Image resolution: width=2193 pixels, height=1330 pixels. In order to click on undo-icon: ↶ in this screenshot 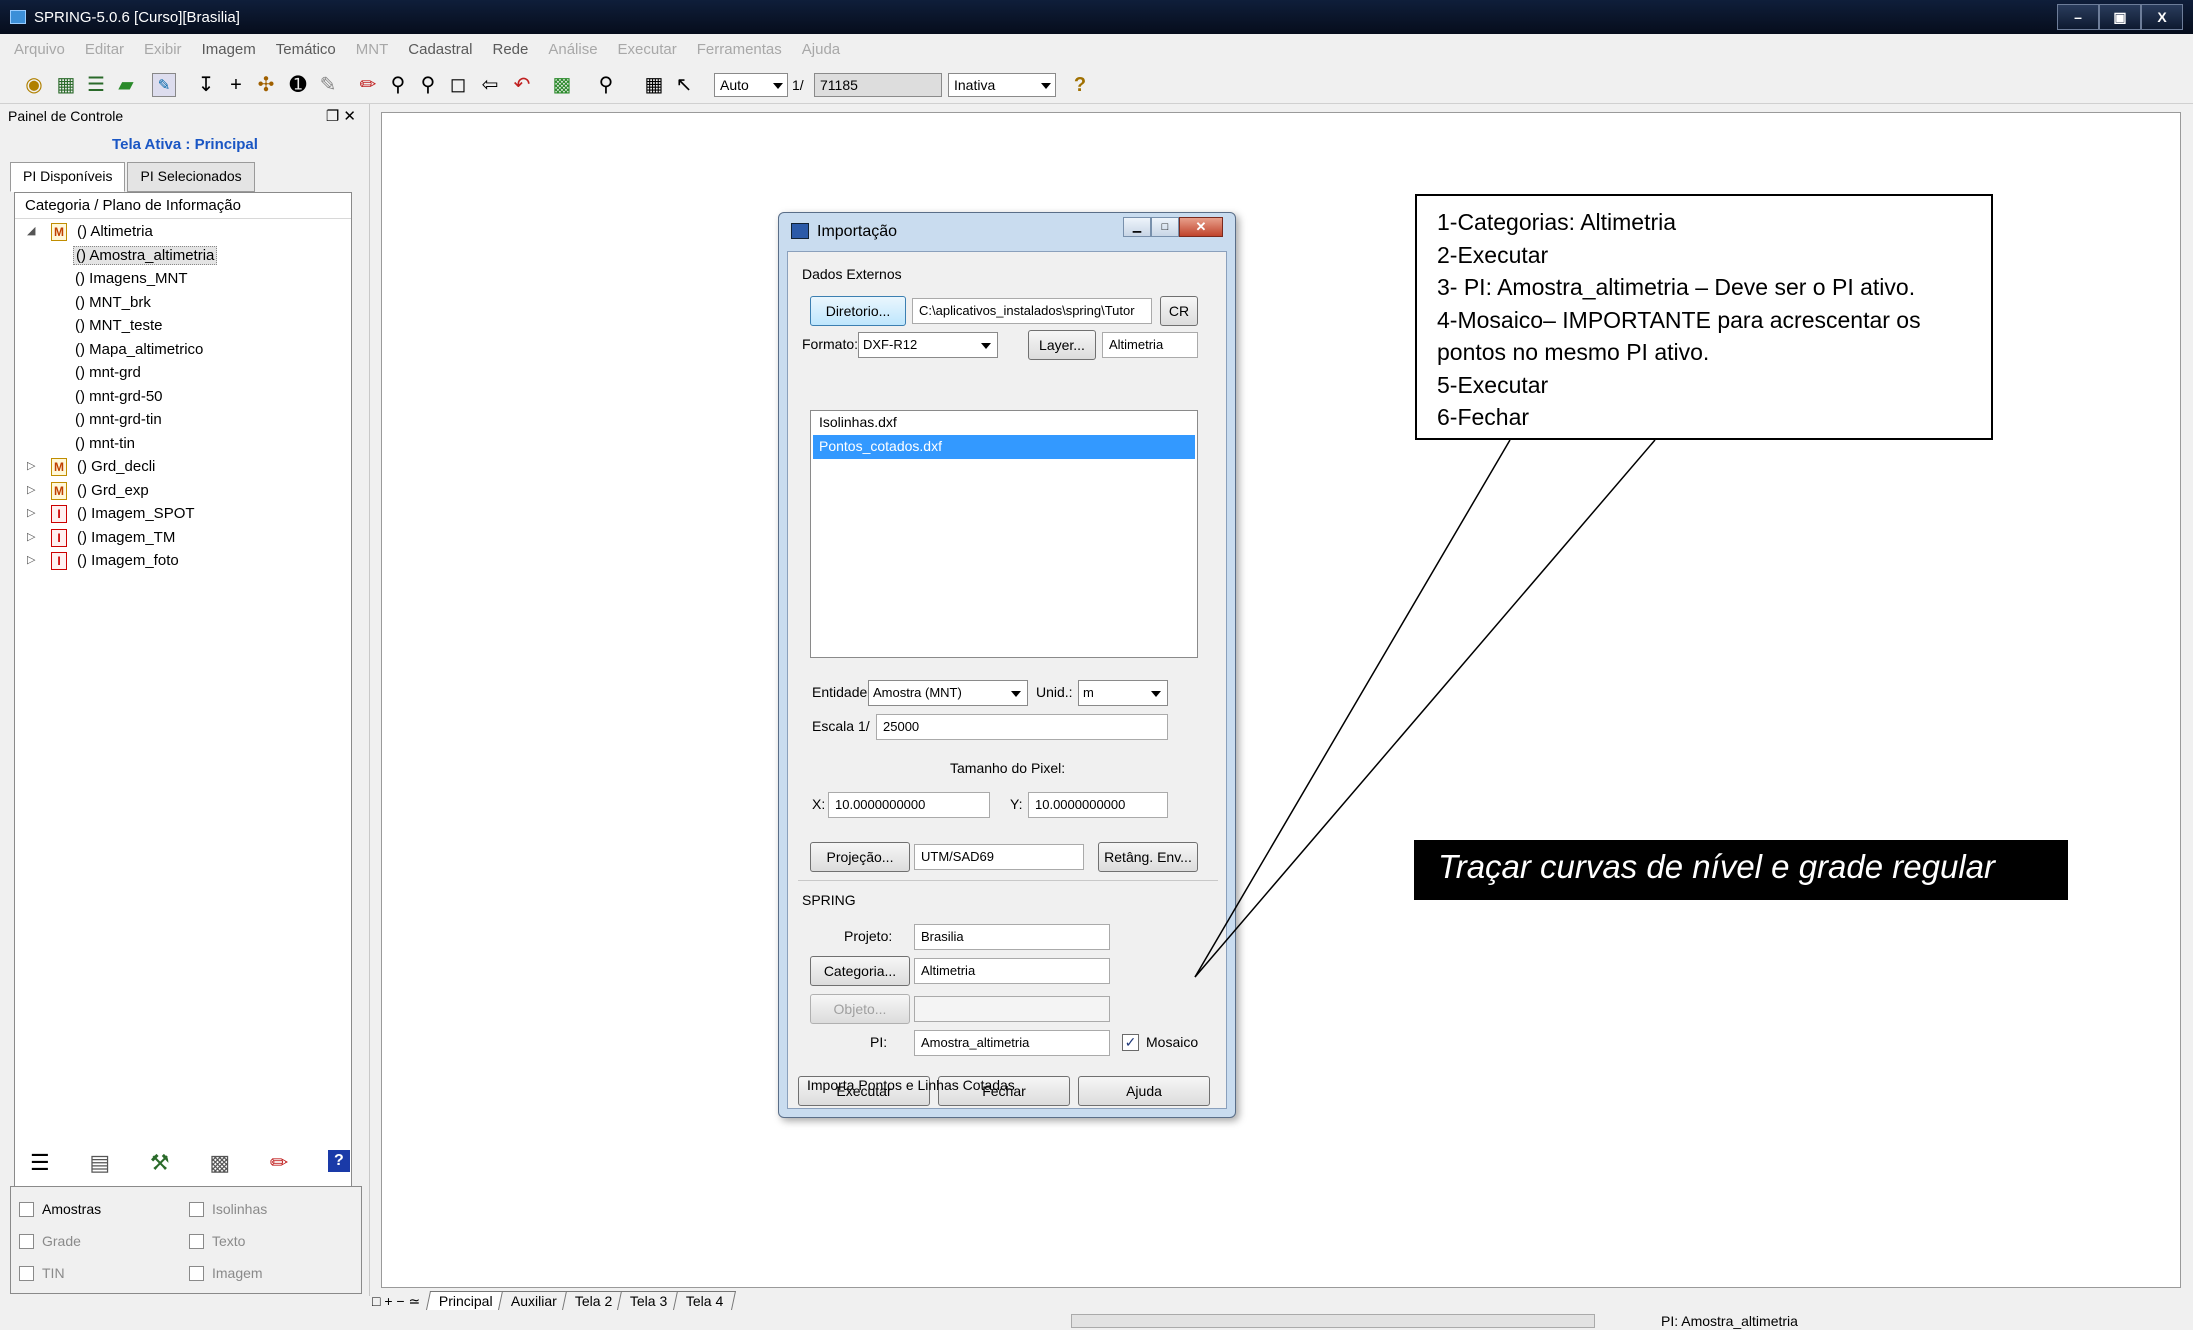, I will do `click(522, 85)`.